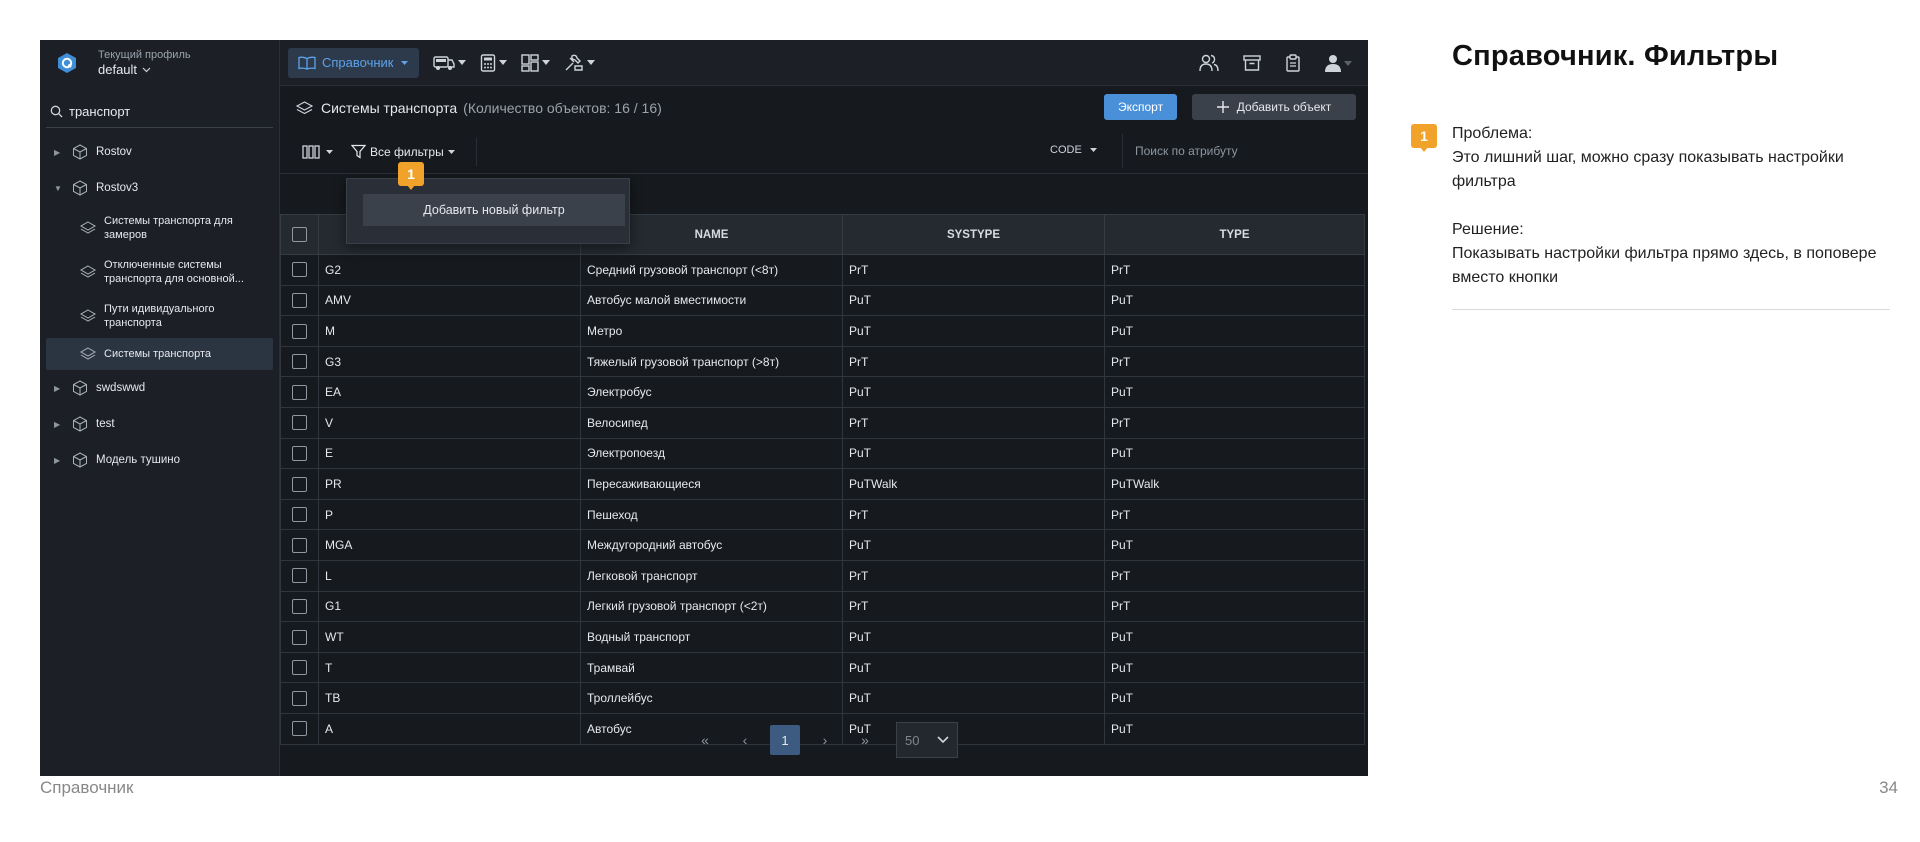 This screenshot has width=1920, height=842. What do you see at coordinates (159, 228) in the screenshot?
I see `tree-child-measurements: Системы транспорта для замеров` at bounding box center [159, 228].